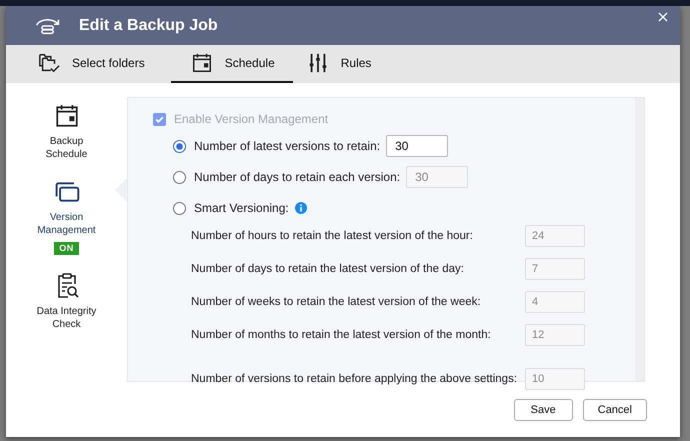 The width and height of the screenshot is (690, 441). I want to click on tab: Schedule, so click(231, 64).